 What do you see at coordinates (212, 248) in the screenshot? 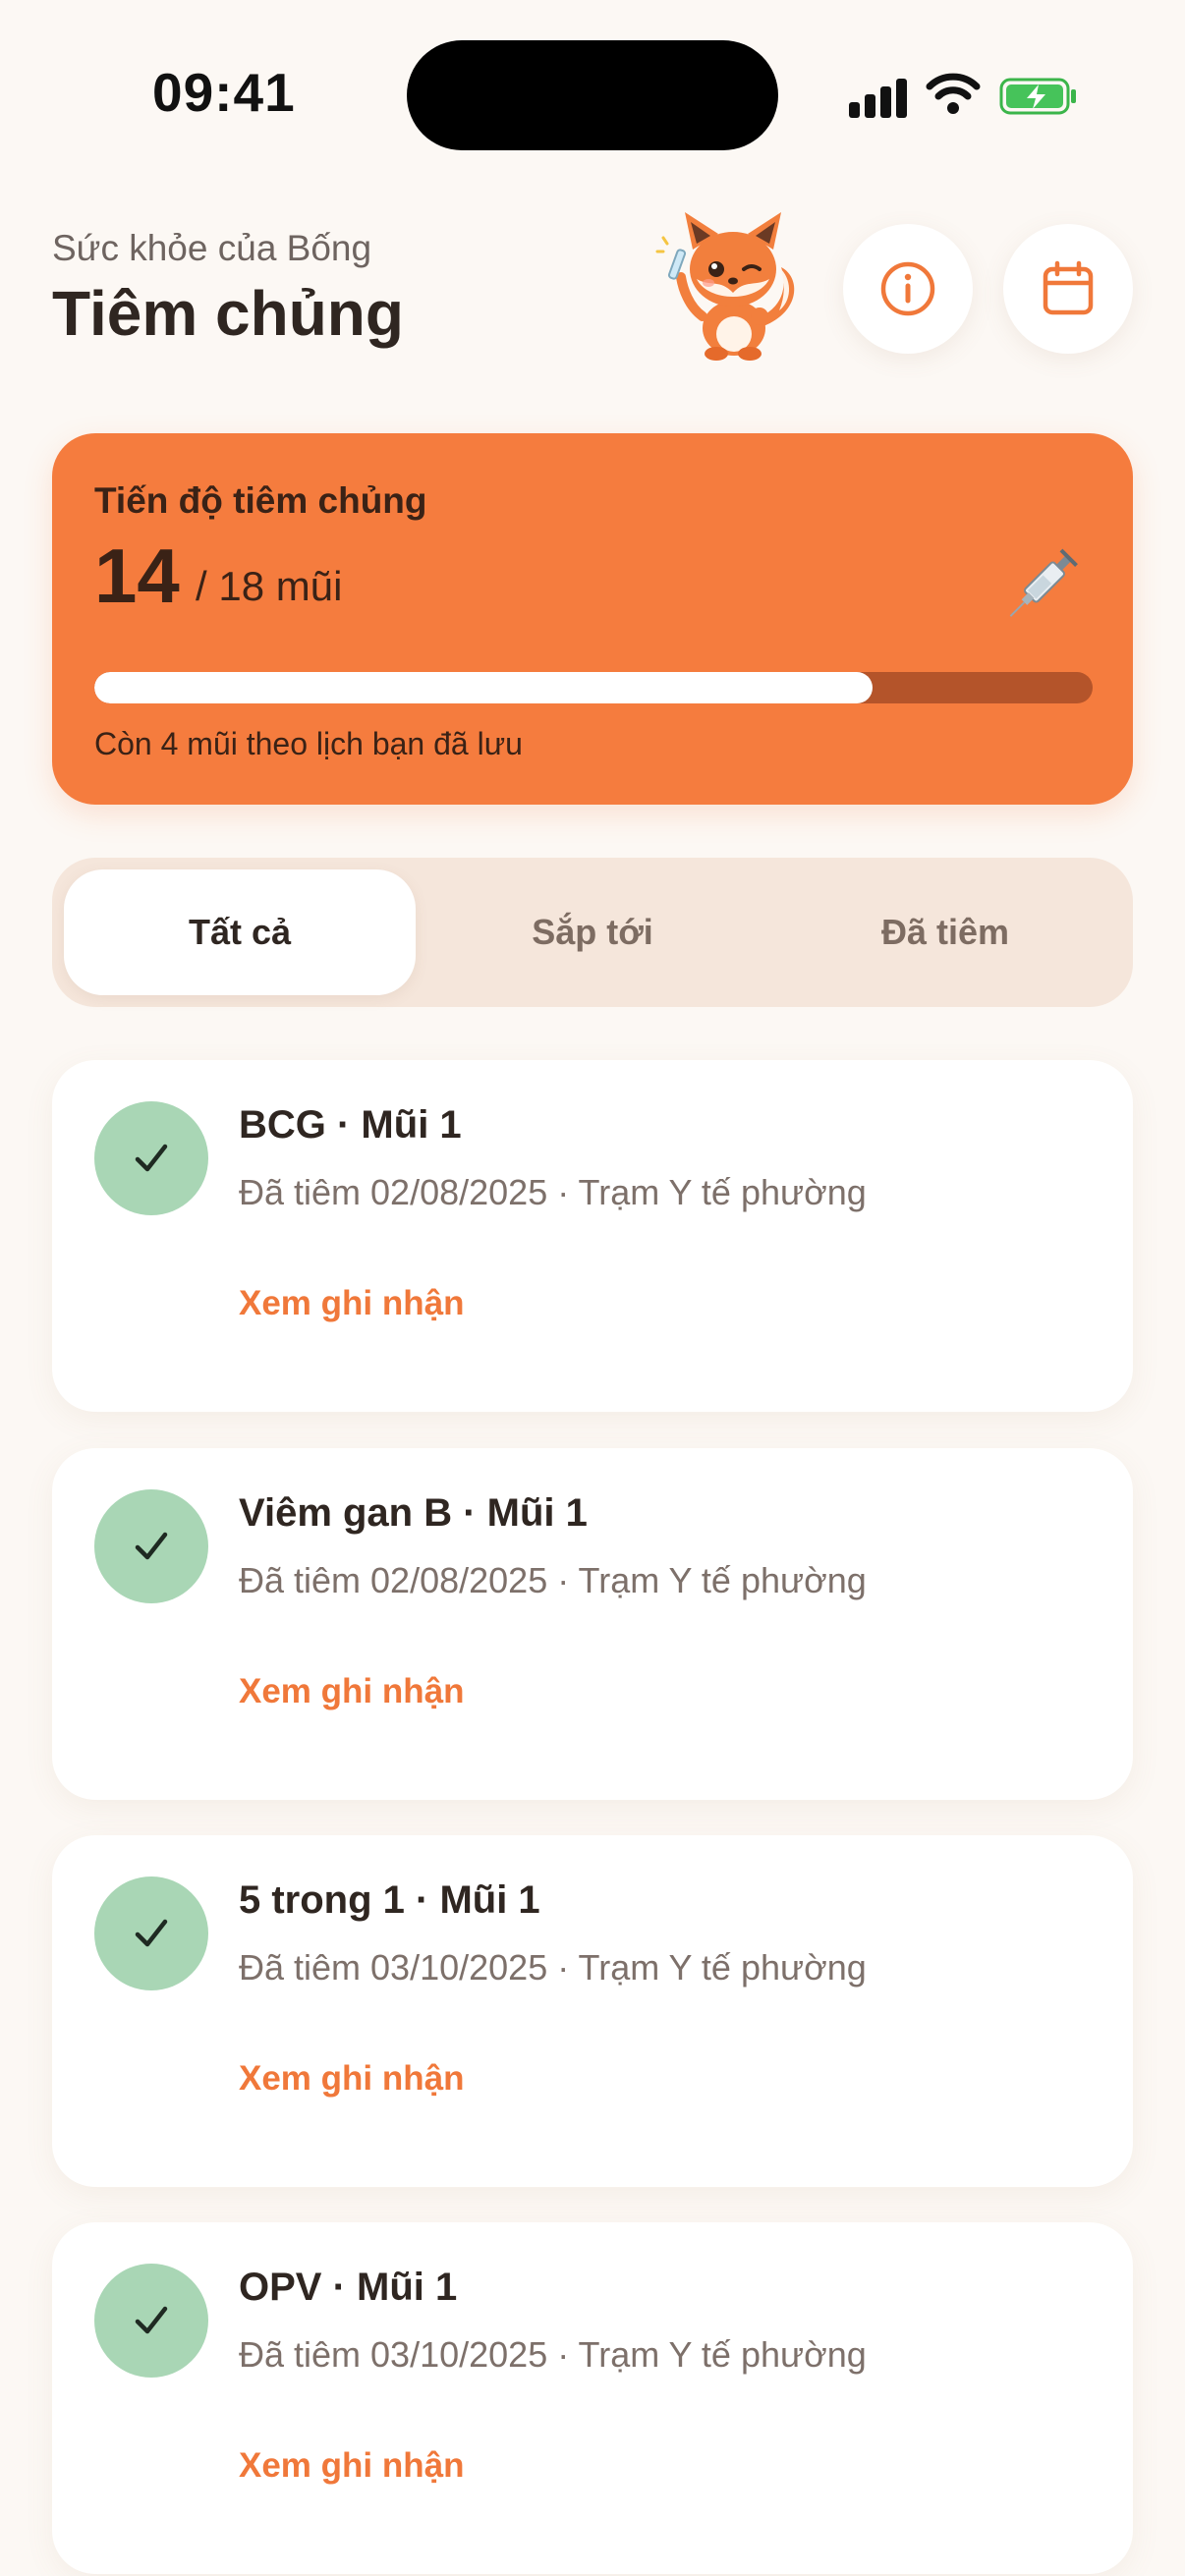
I see `page-subtitle: Sức khỏe của Bống` at bounding box center [212, 248].